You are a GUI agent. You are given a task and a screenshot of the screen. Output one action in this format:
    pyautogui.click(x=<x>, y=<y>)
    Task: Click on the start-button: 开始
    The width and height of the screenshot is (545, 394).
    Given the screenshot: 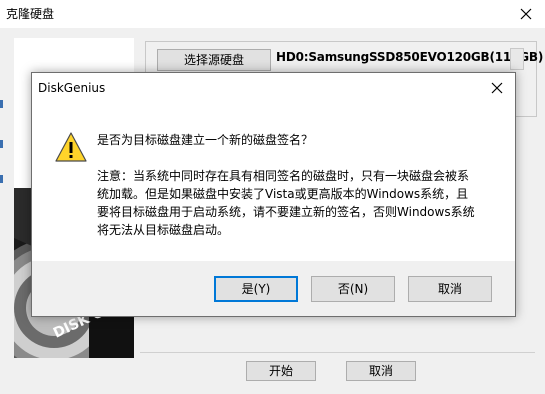 What is the action you would take?
    pyautogui.click(x=281, y=371)
    